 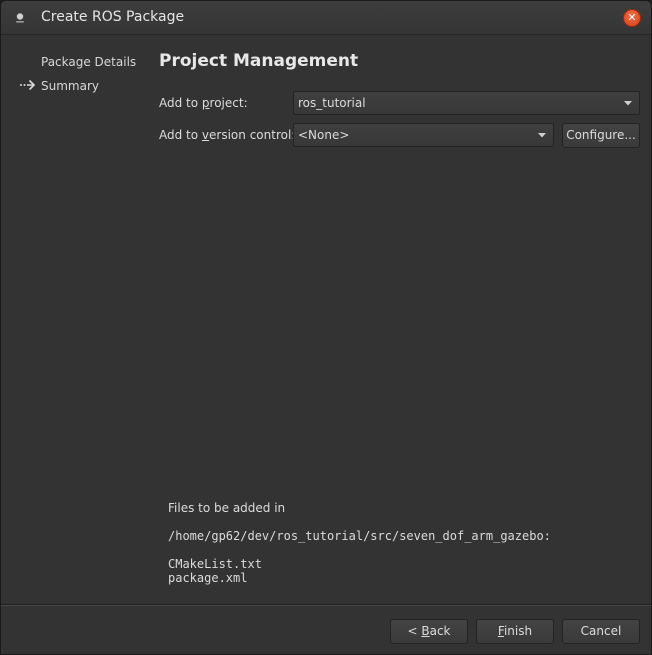 I want to click on vcs-select-value: <None>, so click(x=324, y=135).